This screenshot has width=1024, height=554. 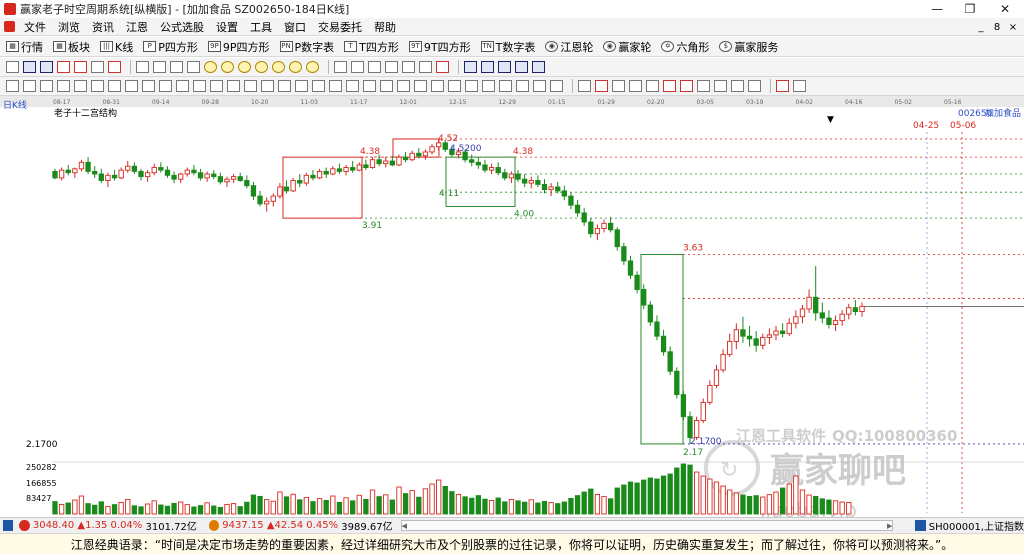 I want to click on chart-mixed-icon, so click(x=703, y=86).